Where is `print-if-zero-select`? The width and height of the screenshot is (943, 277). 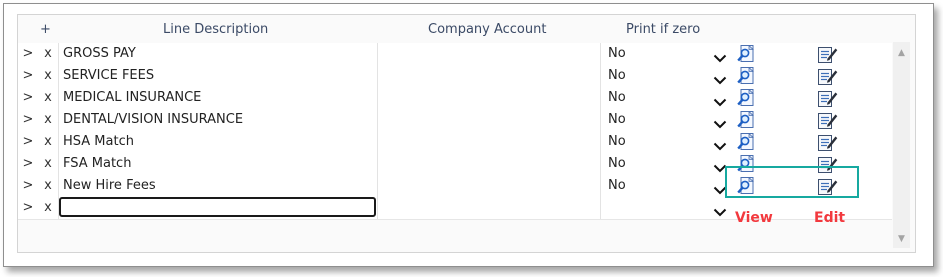
print-if-zero-select is located at coordinates (665, 208).